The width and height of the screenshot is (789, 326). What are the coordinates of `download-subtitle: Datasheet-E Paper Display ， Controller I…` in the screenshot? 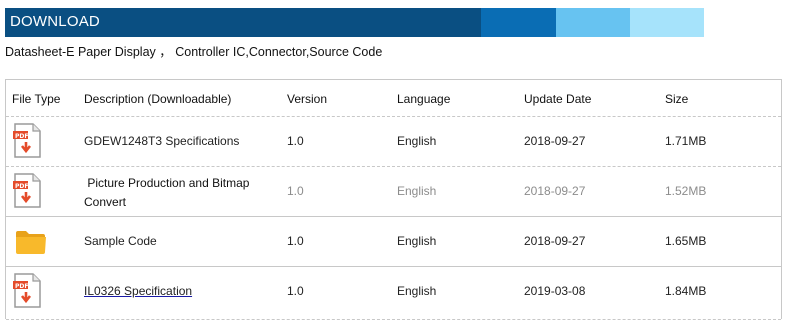 It's located at (194, 52).